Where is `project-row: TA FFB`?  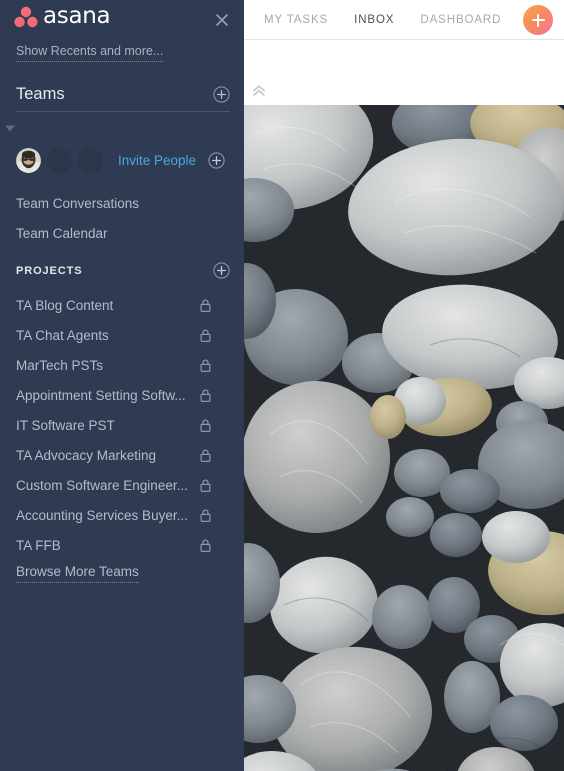 project-row: TA FFB is located at coordinates (122, 545).